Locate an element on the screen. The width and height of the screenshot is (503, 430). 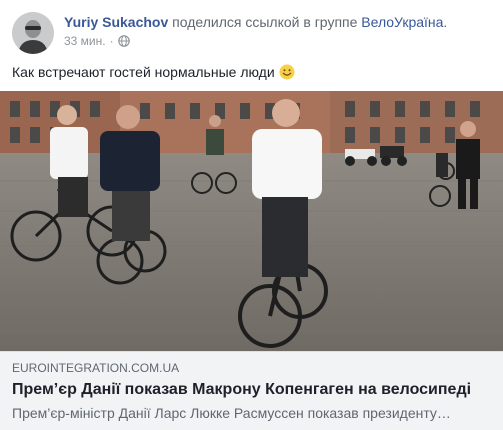
post-timestamp: 33 мин. is located at coordinates (85, 41).